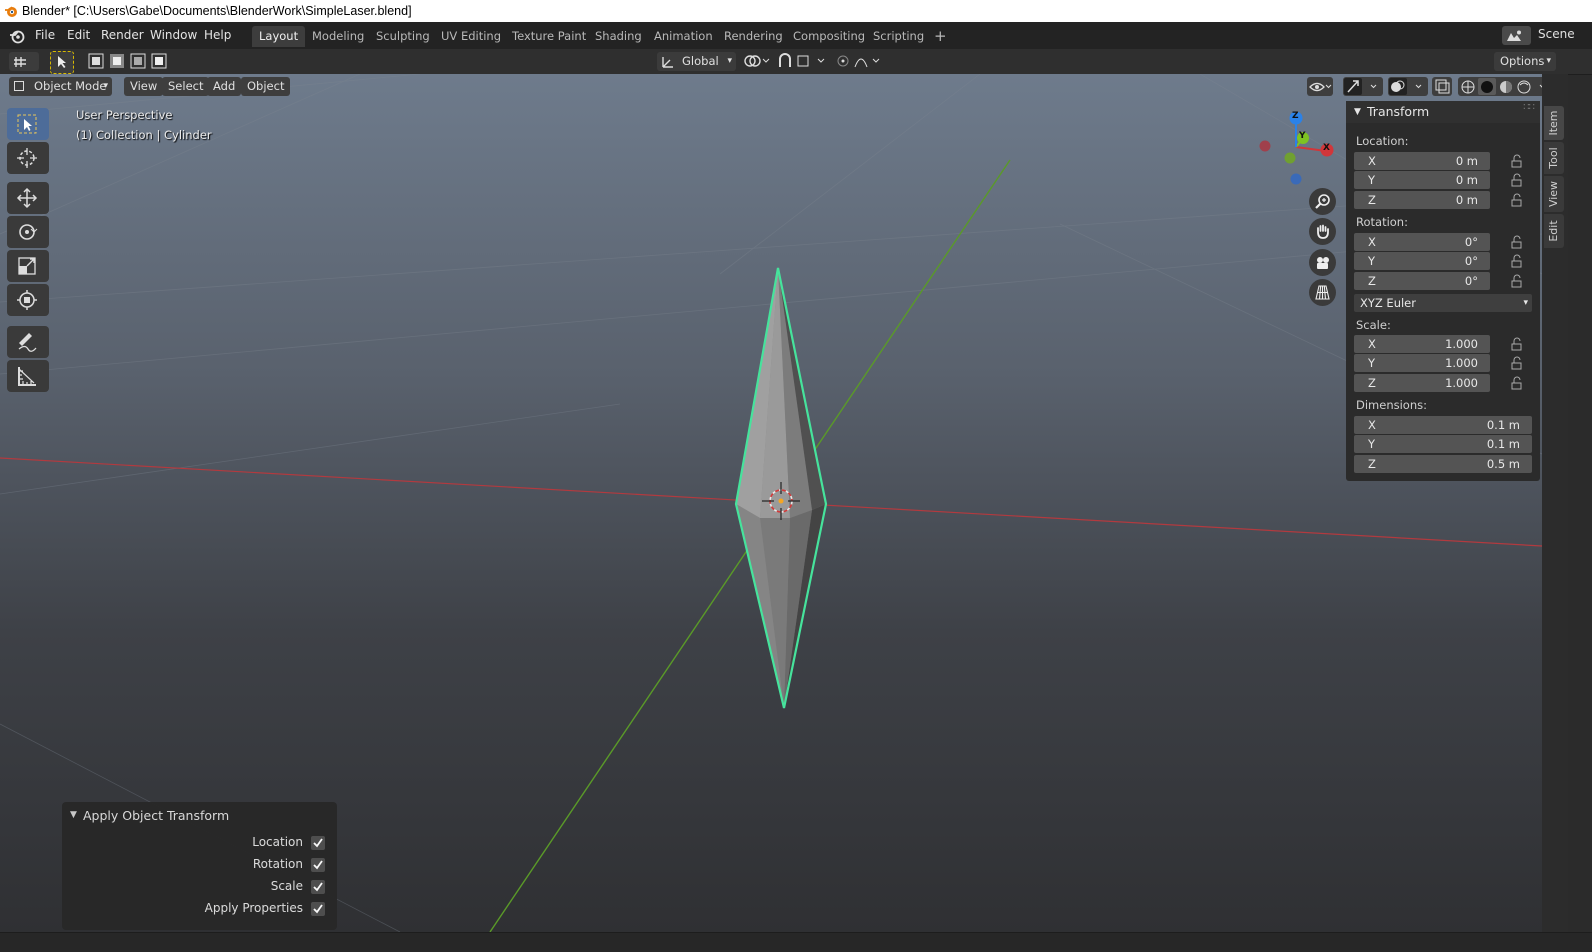 The height and width of the screenshot is (952, 1592). I want to click on menu-edit: Edit, so click(78, 35).